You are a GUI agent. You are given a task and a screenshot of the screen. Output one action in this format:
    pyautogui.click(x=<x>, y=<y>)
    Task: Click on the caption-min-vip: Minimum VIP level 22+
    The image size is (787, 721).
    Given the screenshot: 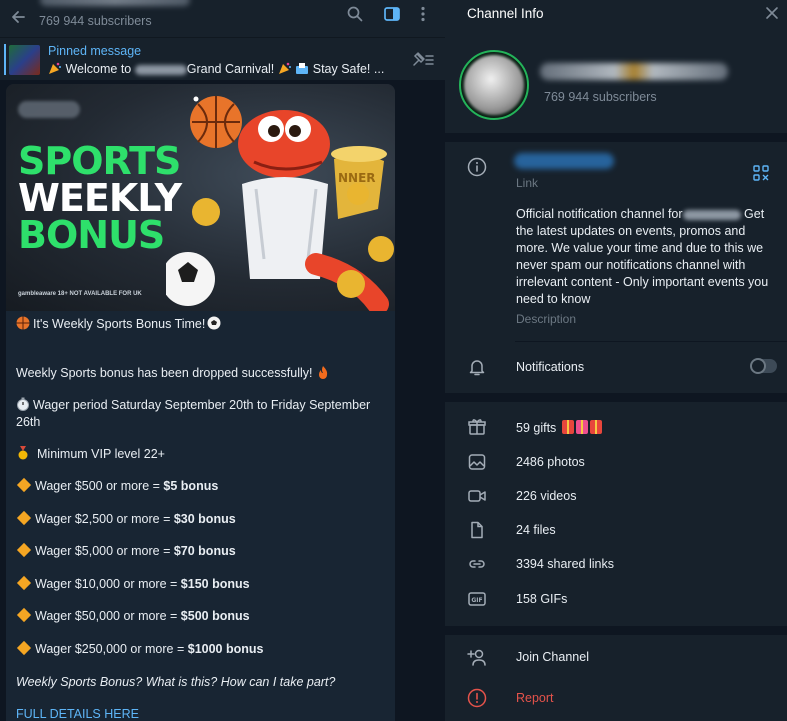 What is the action you would take?
    pyautogui.click(x=196, y=454)
    